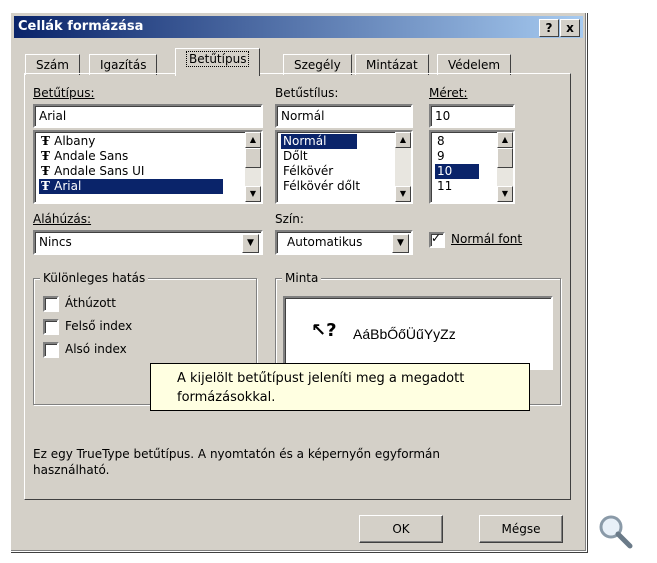 The width and height of the screenshot is (657, 563). What do you see at coordinates (344, 167) in the screenshot?
I see `font-style-list: Normál Dőlt Félkövér Félkövér dőlt ▲ ▼` at bounding box center [344, 167].